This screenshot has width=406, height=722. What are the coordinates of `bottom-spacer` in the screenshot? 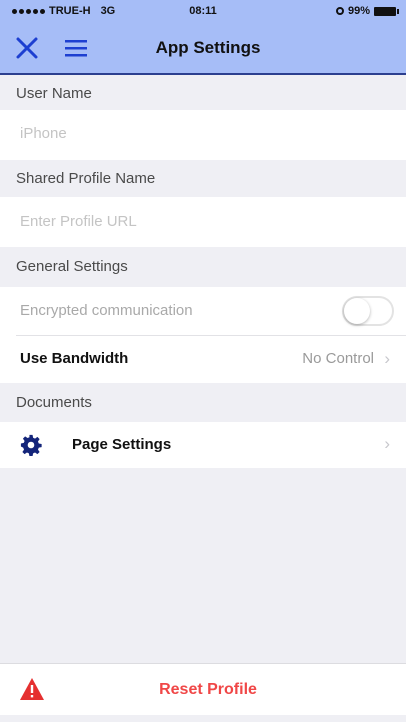 It's located at (203, 718).